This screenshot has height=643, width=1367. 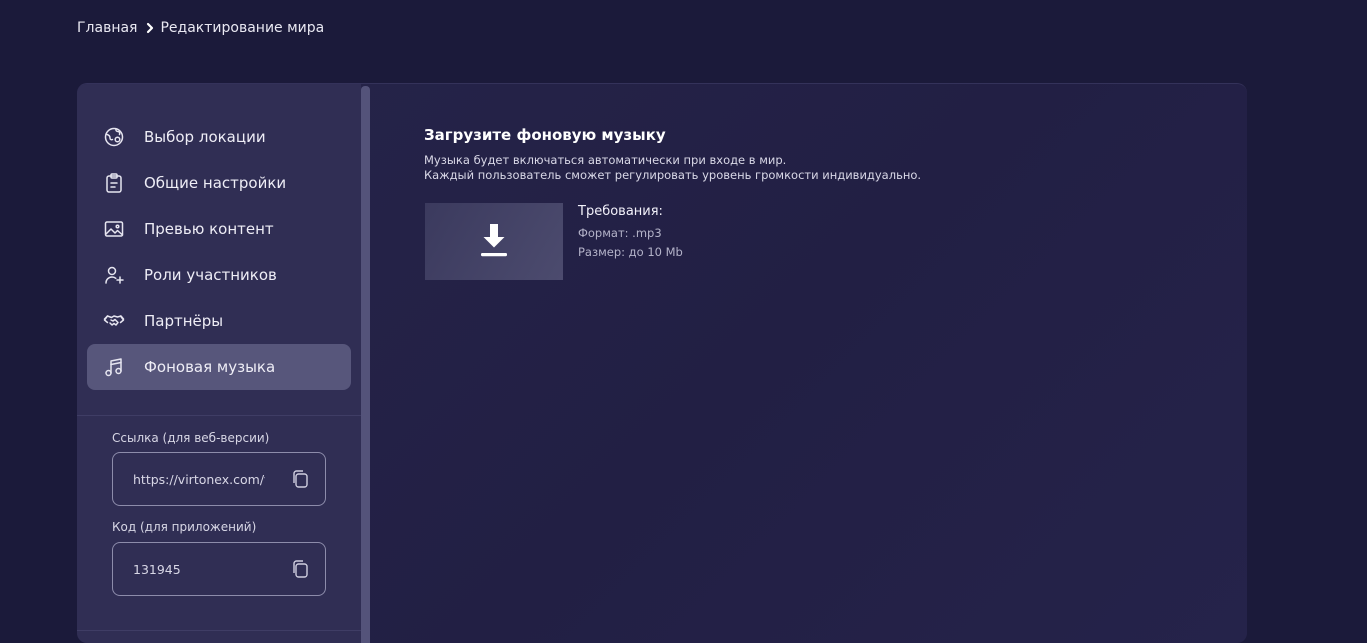 I want to click on sidebar-item-label: Выбор локации, so click(x=205, y=137).